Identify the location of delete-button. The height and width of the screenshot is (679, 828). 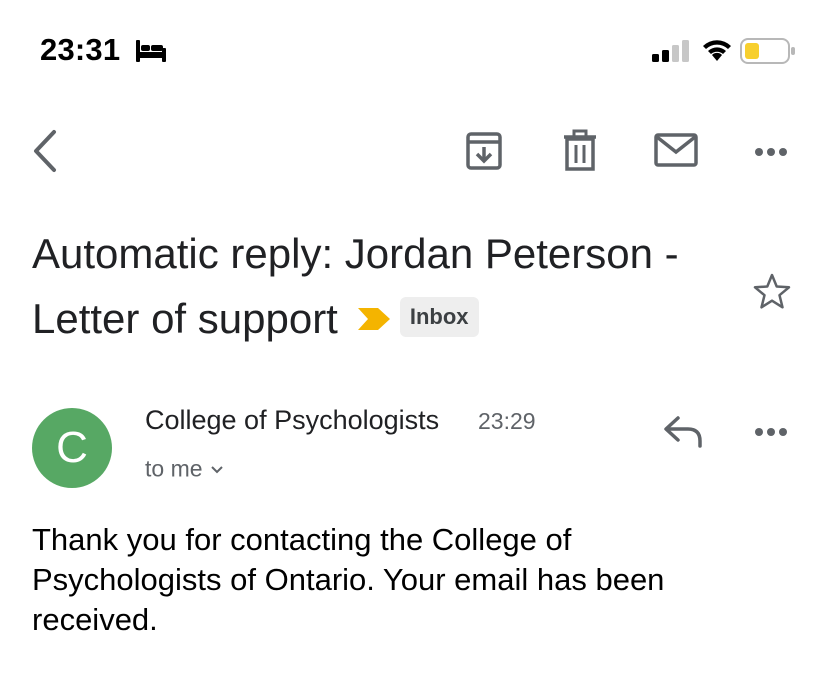
(580, 150).